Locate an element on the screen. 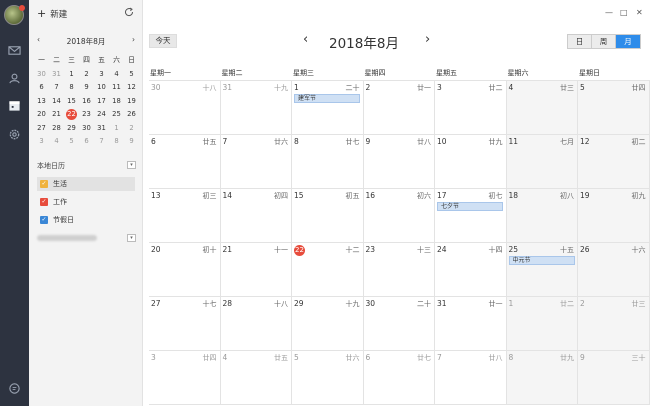 The height and width of the screenshot is (406, 650). day-cell: 17 初七 七夕节 is located at coordinates (471, 216).